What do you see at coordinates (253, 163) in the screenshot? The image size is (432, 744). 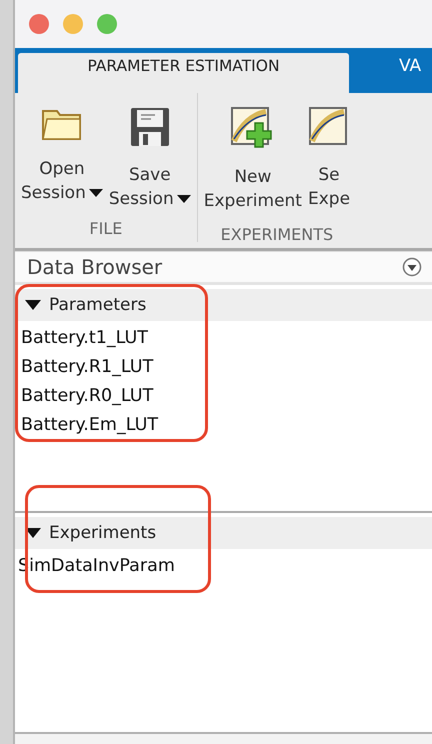 I see `toolbar-button: New Experiment` at bounding box center [253, 163].